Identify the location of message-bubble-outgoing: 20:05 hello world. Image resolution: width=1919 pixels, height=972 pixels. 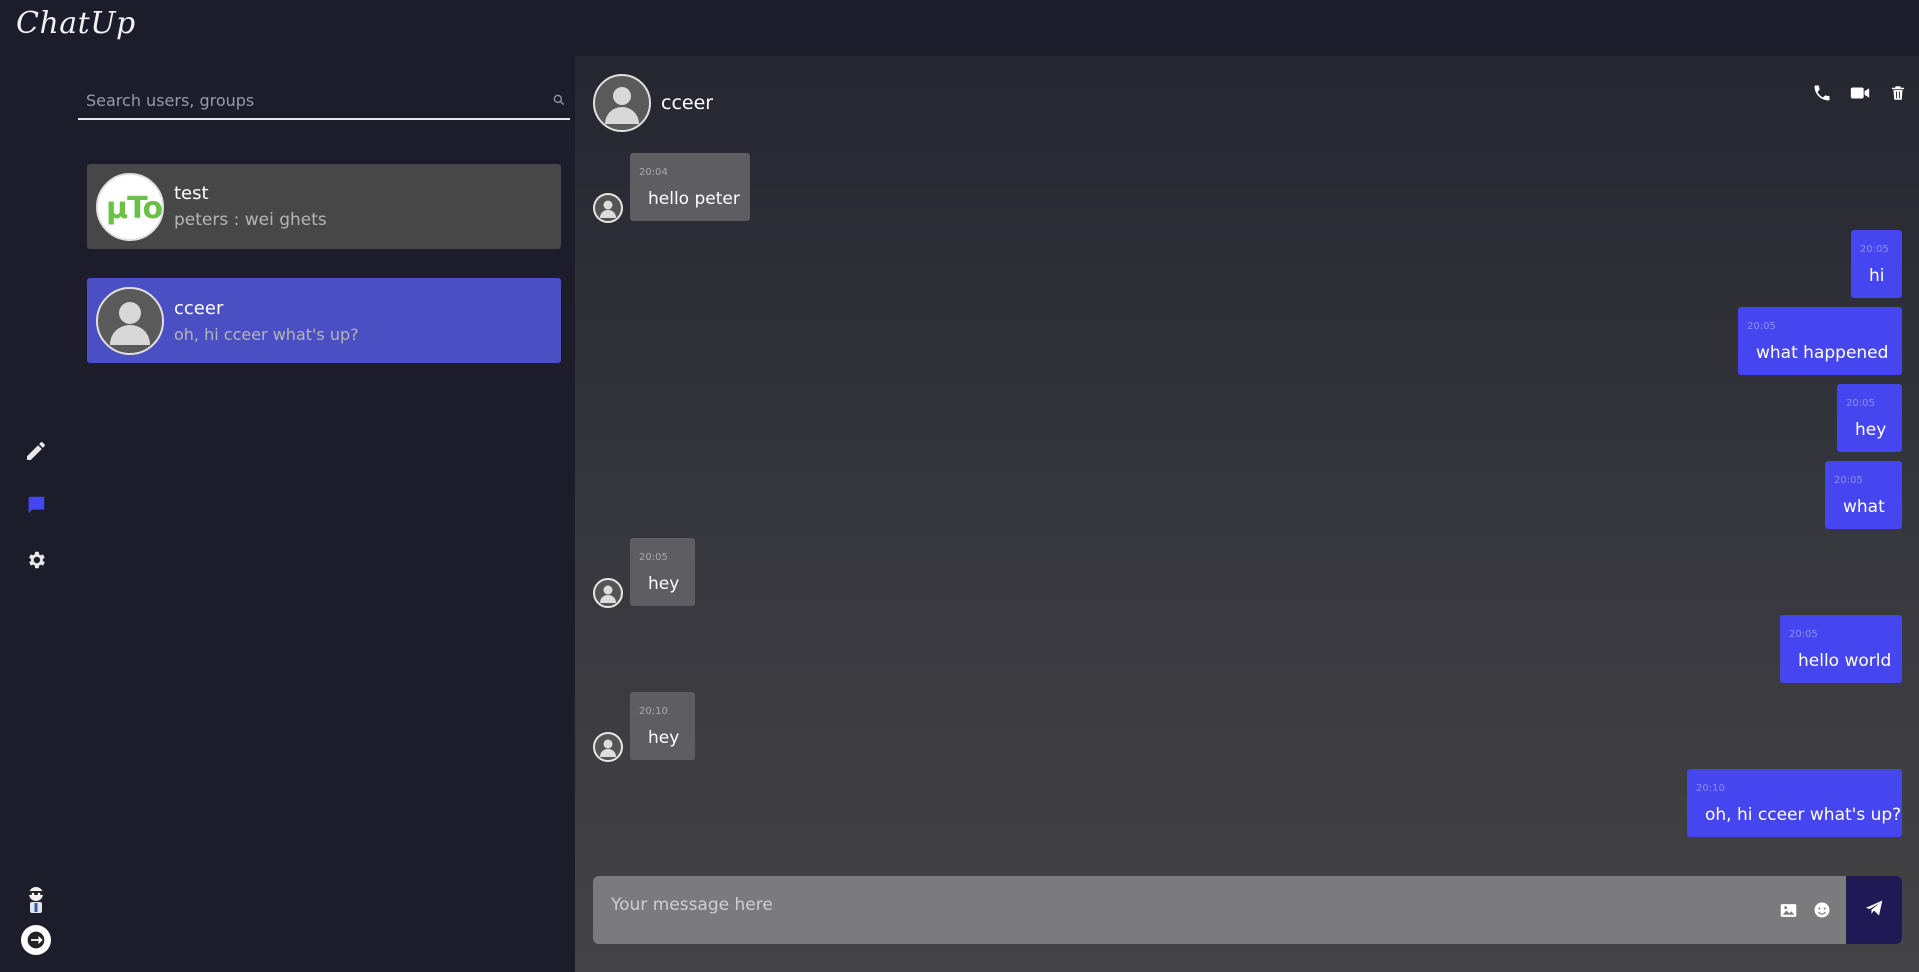
(1841, 649).